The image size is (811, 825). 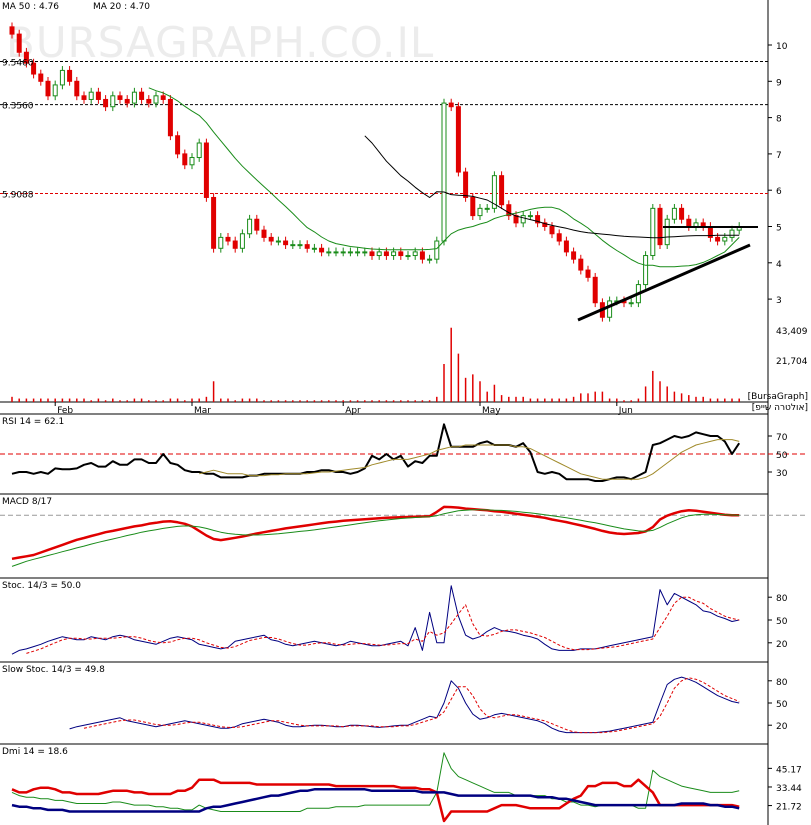 I want to click on indicator-tick-label: 20, so click(x=782, y=727).